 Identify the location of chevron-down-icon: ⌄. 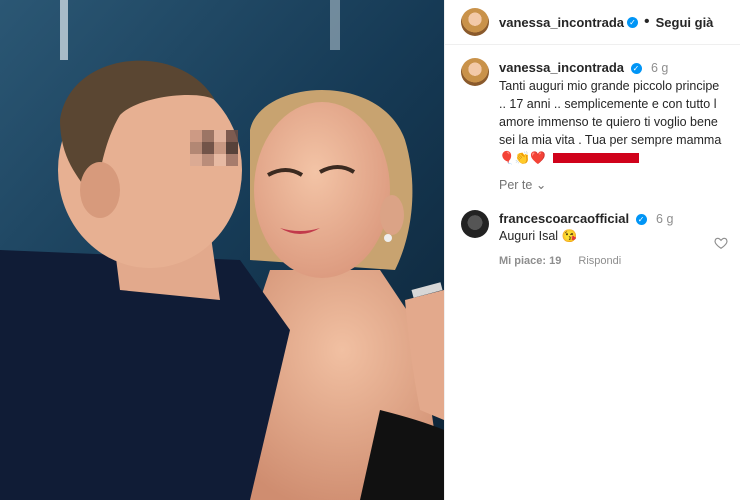
(541, 185).